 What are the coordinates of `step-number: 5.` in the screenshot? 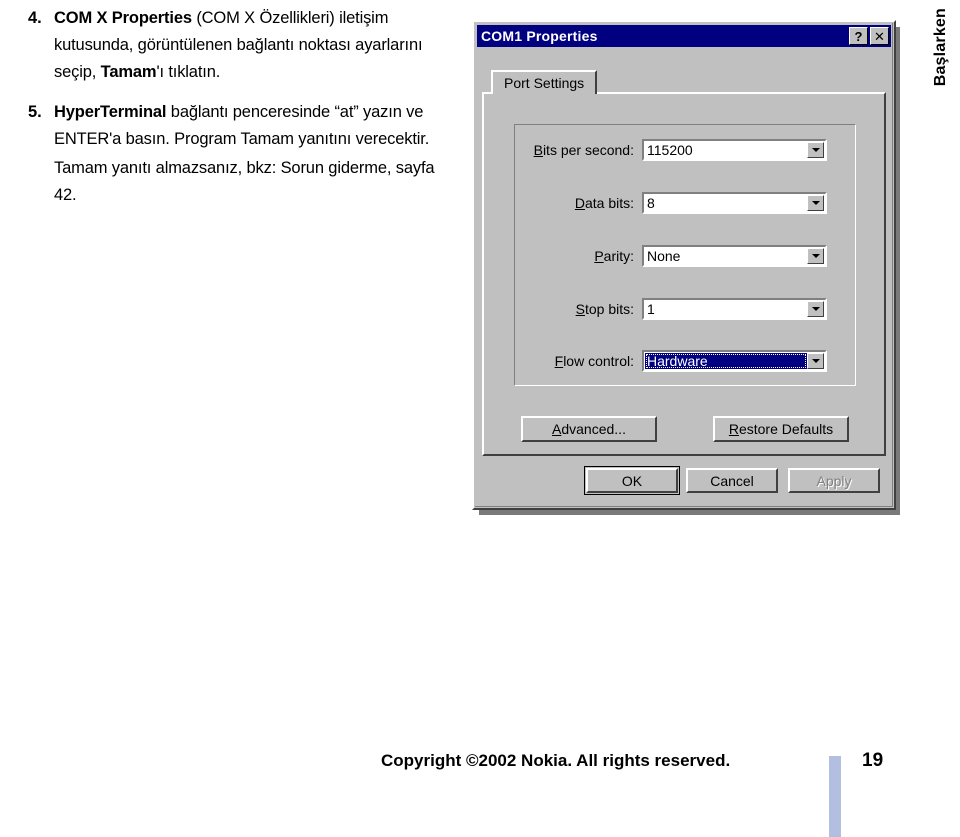 It's located at (35, 112).